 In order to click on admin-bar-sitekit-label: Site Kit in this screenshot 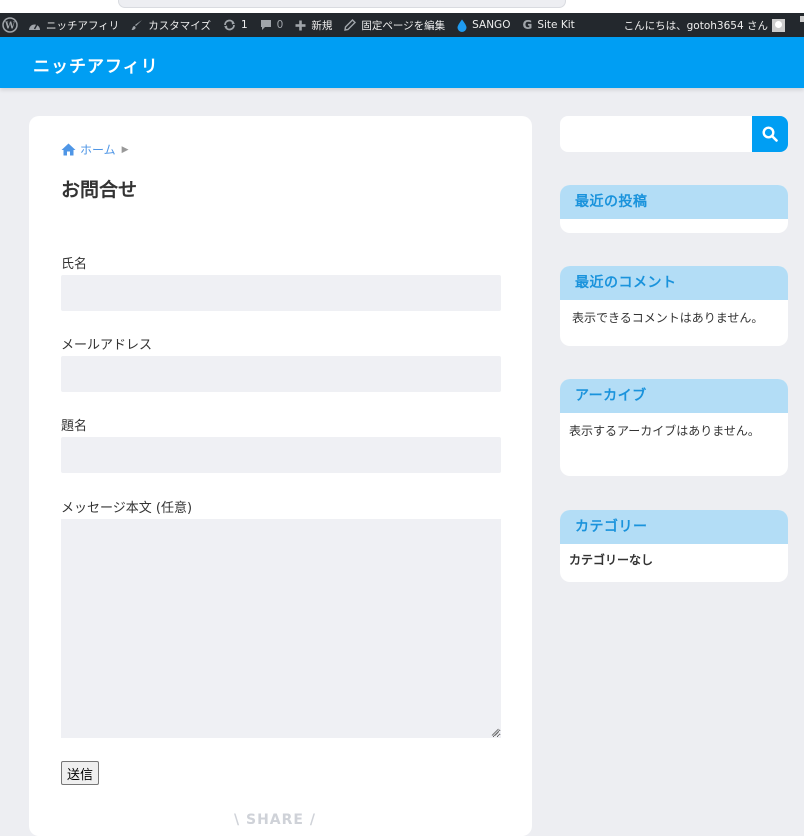, I will do `click(556, 25)`.